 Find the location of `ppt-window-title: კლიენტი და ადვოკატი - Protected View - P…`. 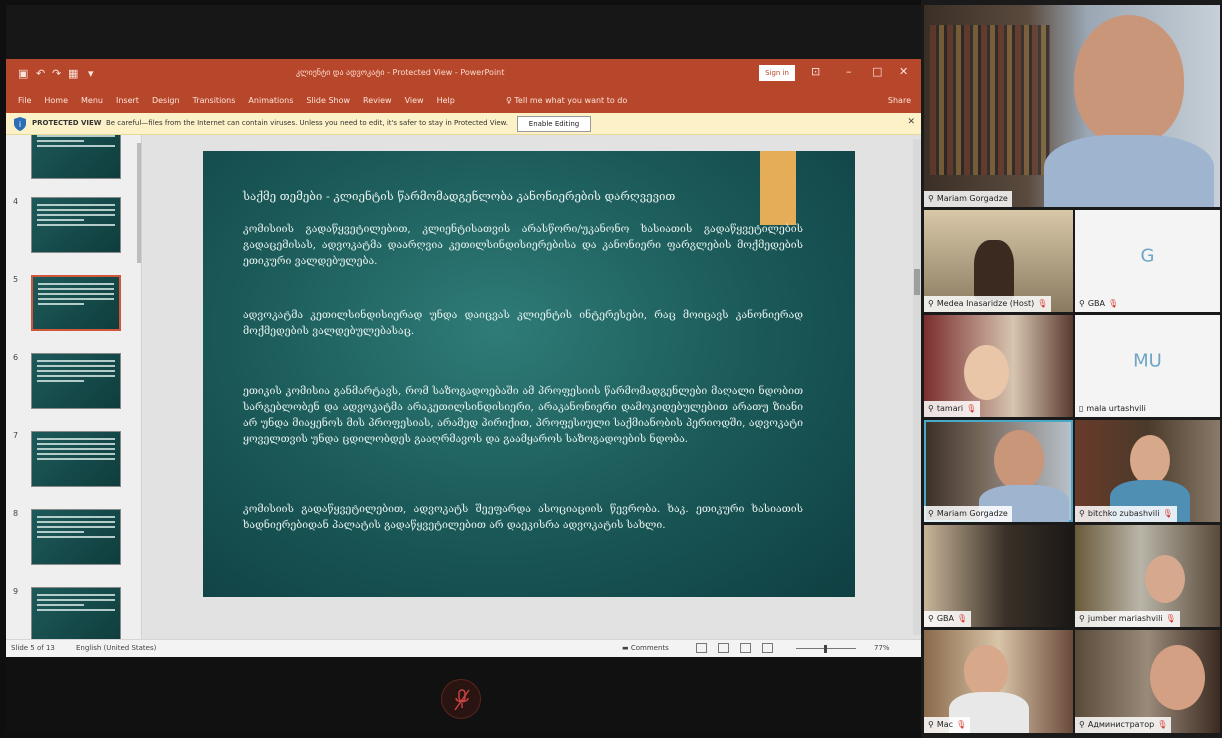

ppt-window-title: კლიენტი და ადვოკატი - Protected View - P… is located at coordinates (400, 72).